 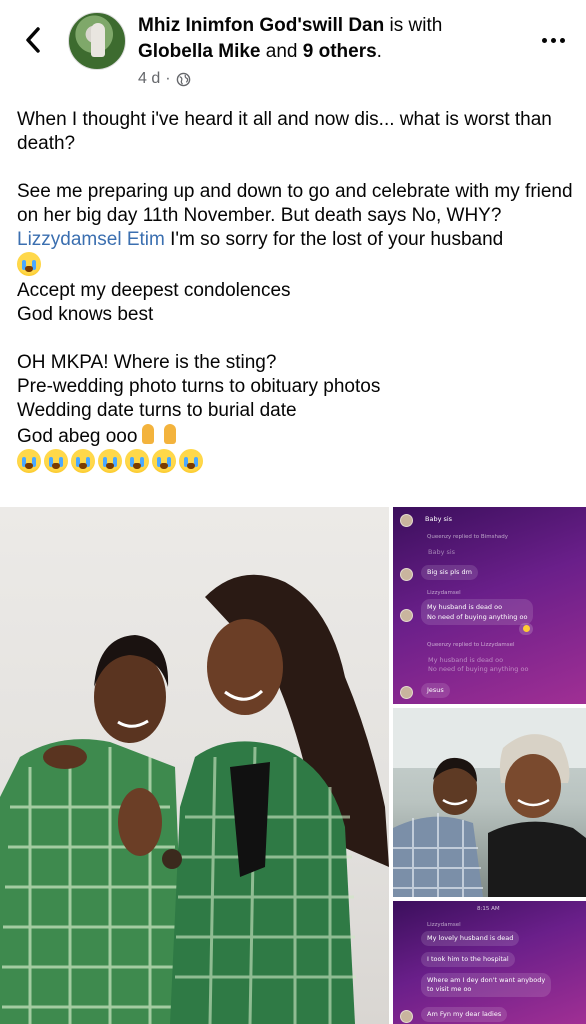 What do you see at coordinates (449, 572) in the screenshot?
I see `chat-message: Big sis pls dm` at bounding box center [449, 572].